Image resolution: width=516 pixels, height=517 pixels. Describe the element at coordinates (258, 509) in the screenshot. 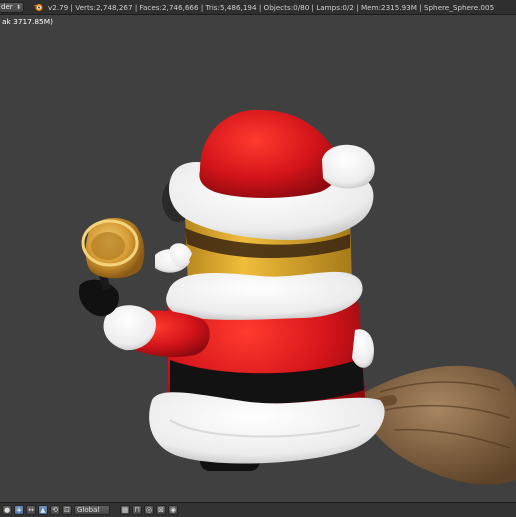

I see `viewport-footer: ● ◈ ↔ ▲ ⟲ ⊡ Global ▦ ⊓ ◎ ⊠ ◉` at that location.